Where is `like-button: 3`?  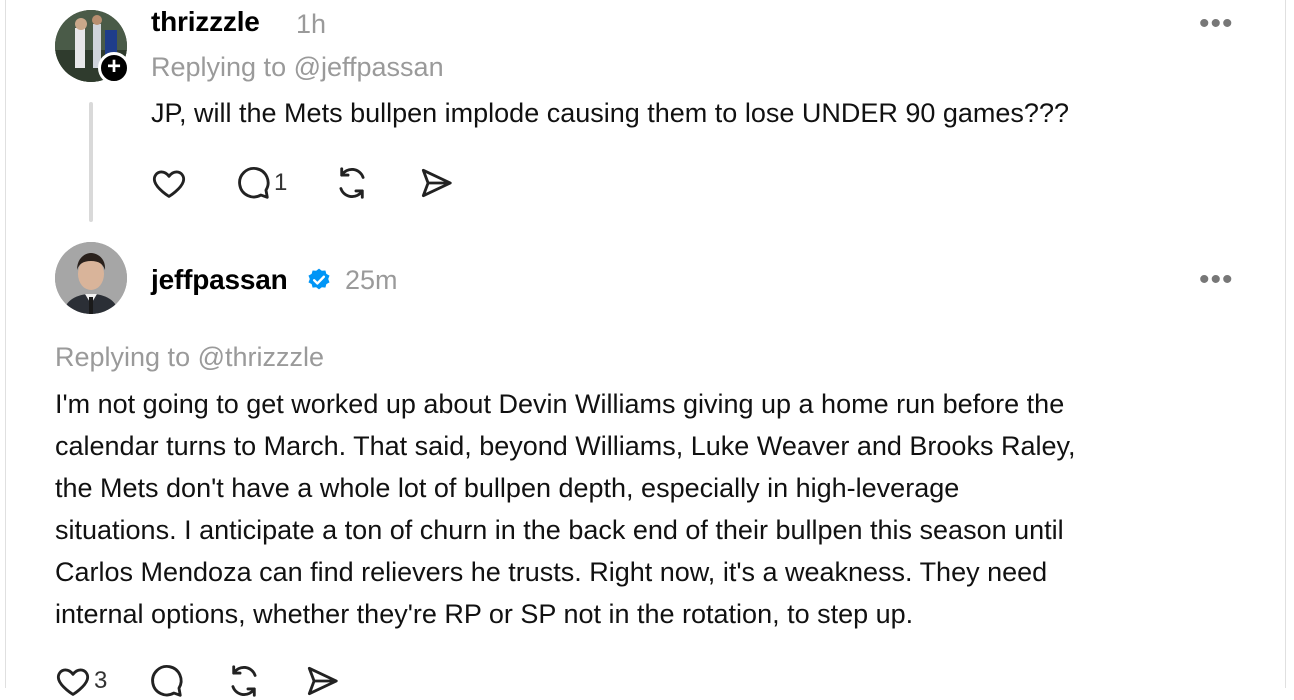 like-button: 3 is located at coordinates (80, 681).